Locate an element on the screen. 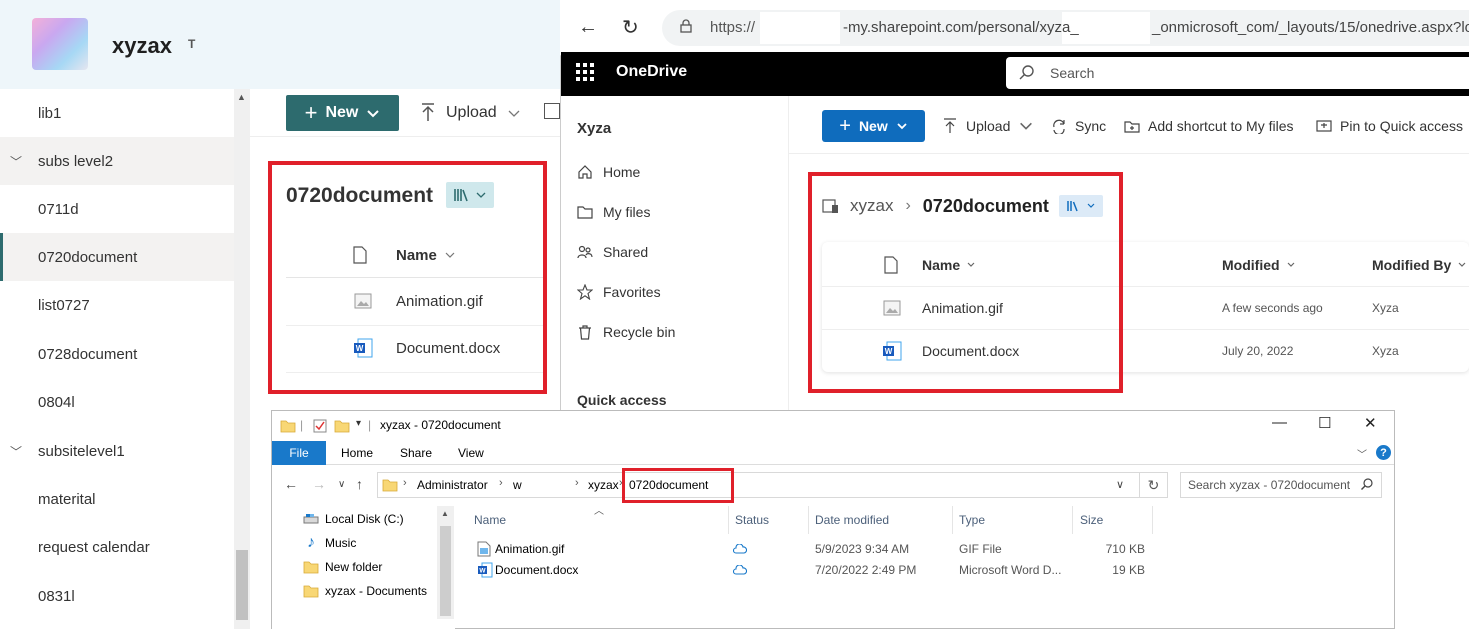  nav-item-lib1: lib1 is located at coordinates (117, 113).